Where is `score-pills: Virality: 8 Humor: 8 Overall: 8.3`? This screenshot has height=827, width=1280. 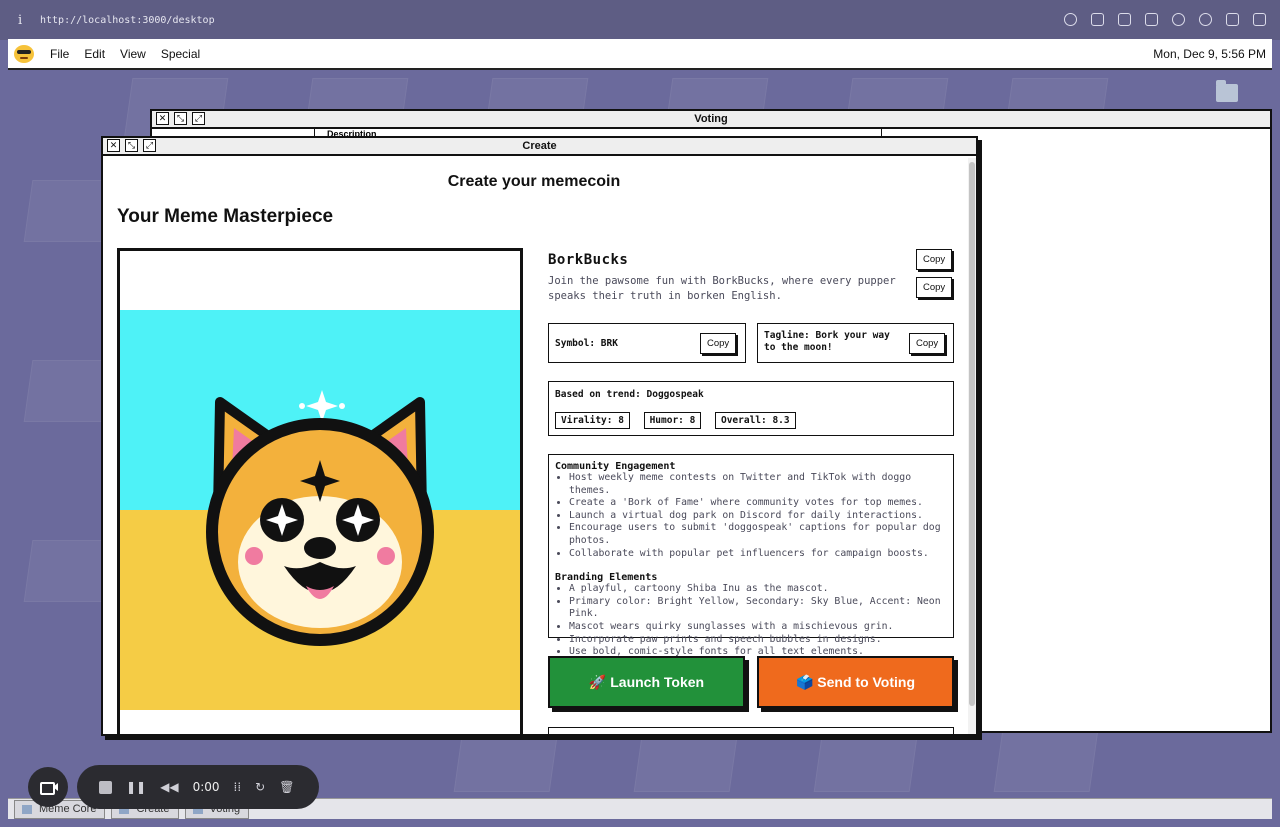
score-pills: Virality: 8 Humor: 8 Overall: 8.3 is located at coordinates (677, 418).